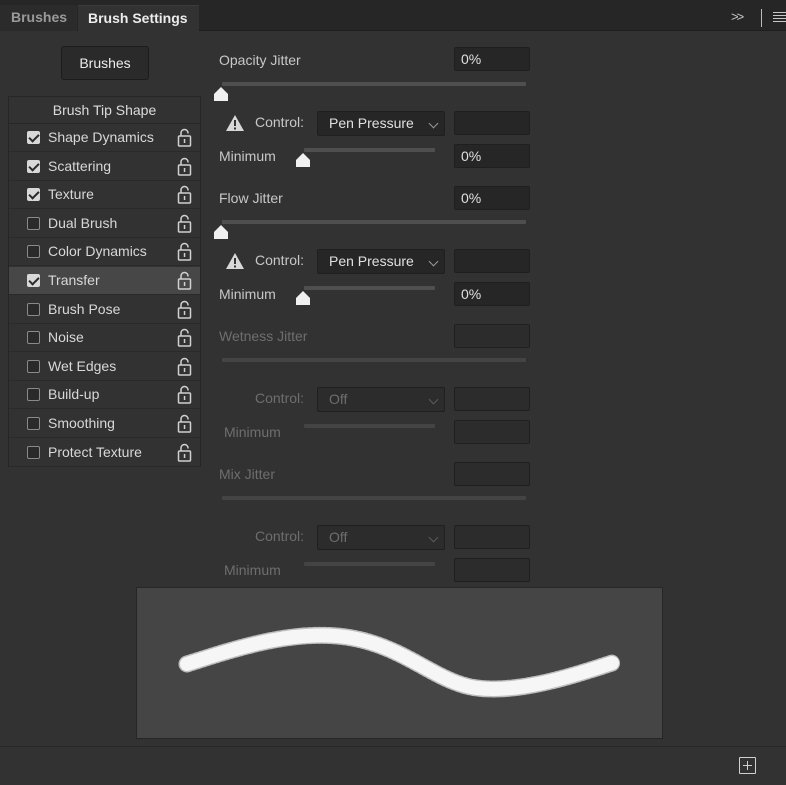 Image resolution: width=786 pixels, height=785 pixels. What do you see at coordinates (779, 17) in the screenshot?
I see `panel-menu-icon` at bounding box center [779, 17].